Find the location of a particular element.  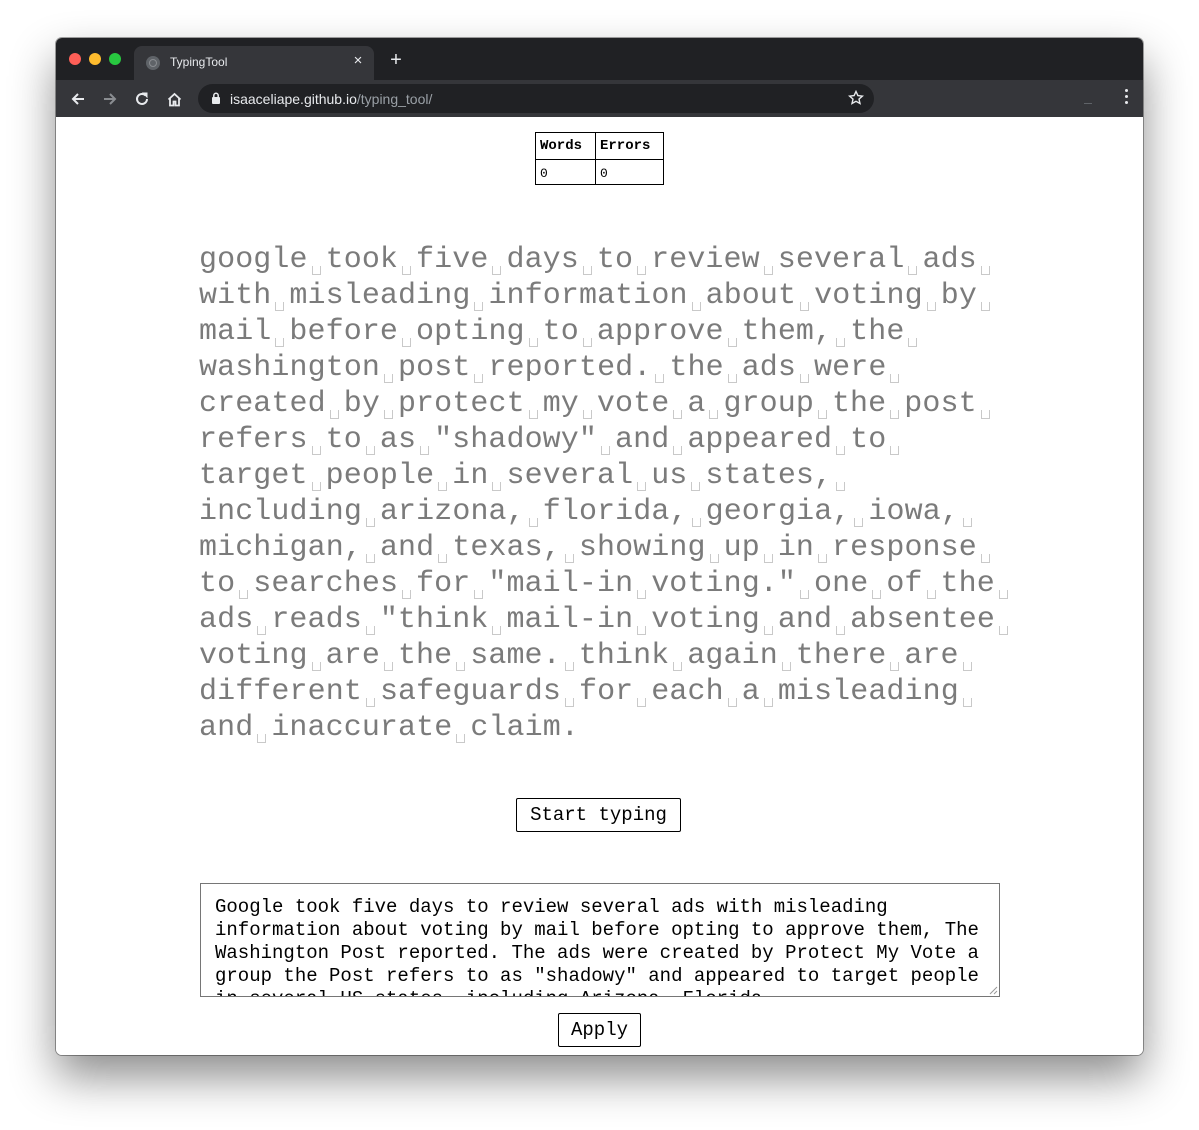

passage-word: were is located at coordinates (850, 368).